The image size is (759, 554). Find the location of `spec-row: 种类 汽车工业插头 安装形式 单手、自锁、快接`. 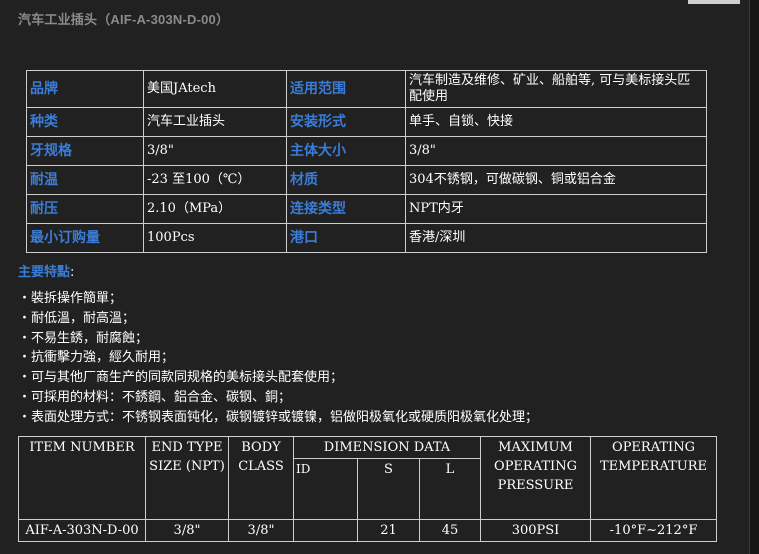

spec-row: 种类 汽车工业插头 安装形式 单手、自锁、快接 is located at coordinates (366, 122).